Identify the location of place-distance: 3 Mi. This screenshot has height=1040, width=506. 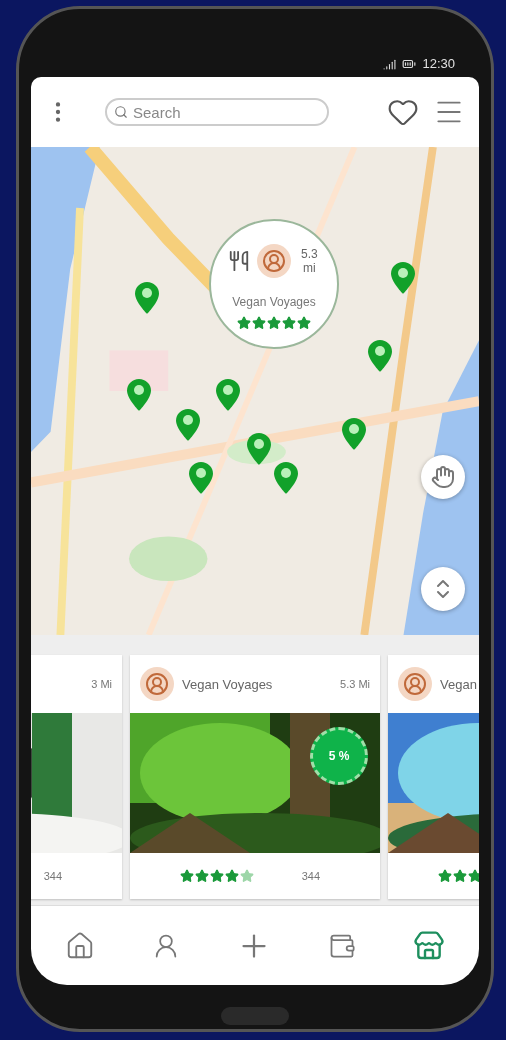
(101, 684).